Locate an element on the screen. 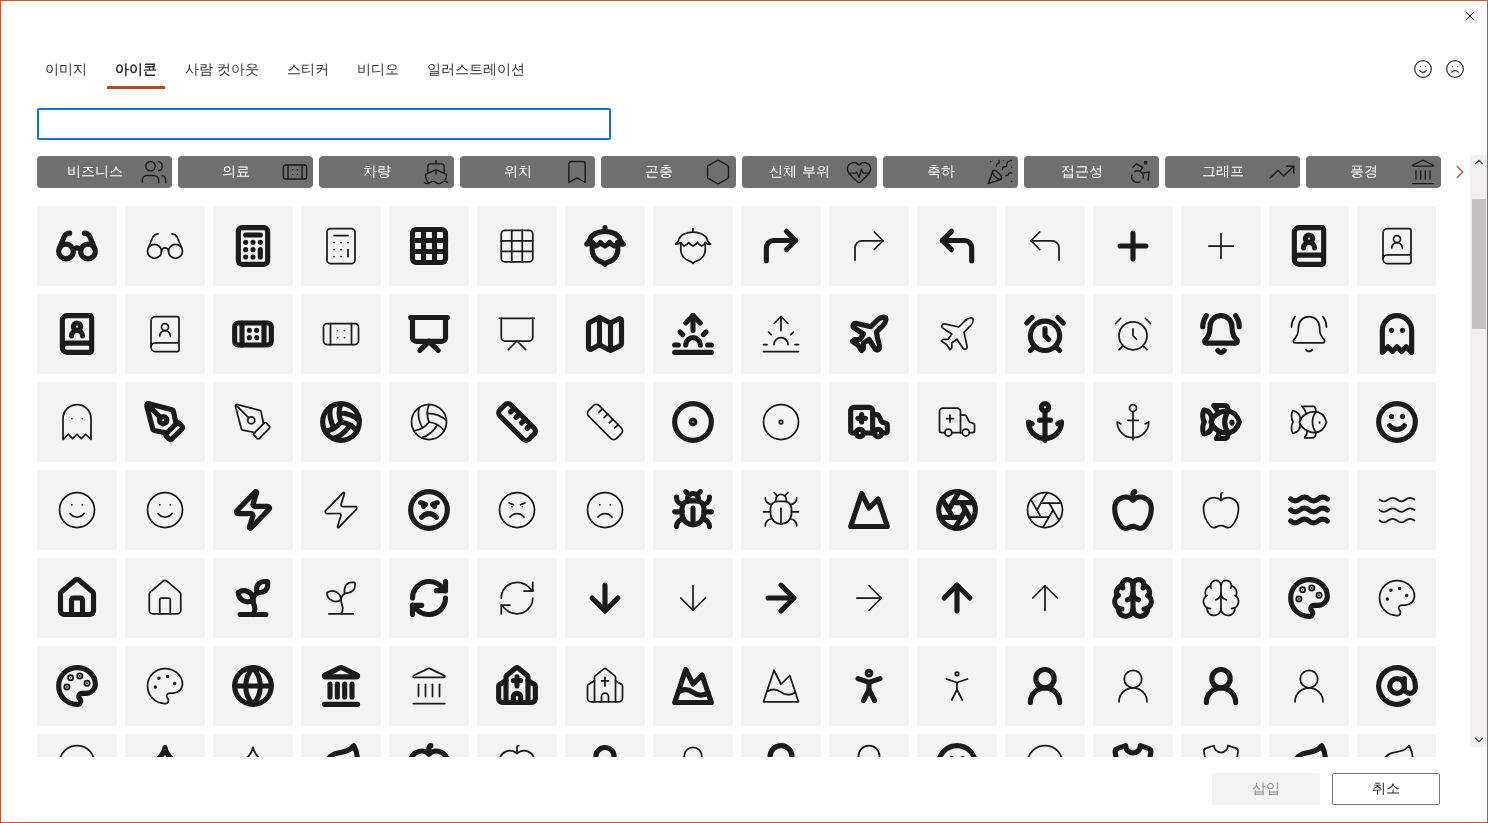  tab: 이미지 is located at coordinates (66, 72).